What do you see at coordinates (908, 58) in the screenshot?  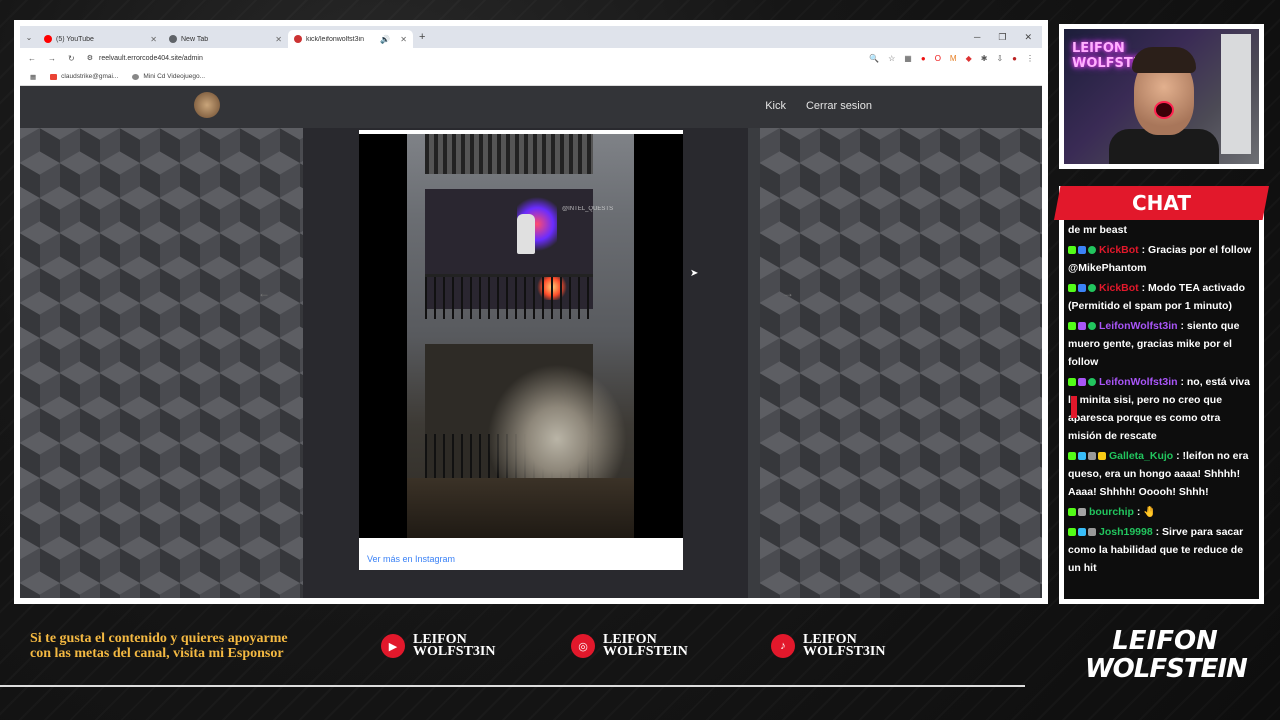 I see `extension-icon: ▦` at bounding box center [908, 58].